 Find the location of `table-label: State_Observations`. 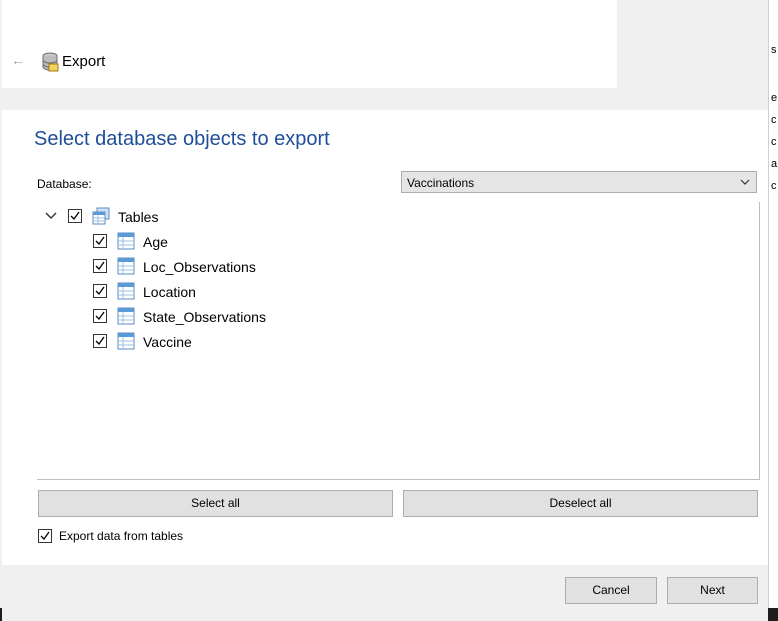

table-label: State_Observations is located at coordinates (204, 317).